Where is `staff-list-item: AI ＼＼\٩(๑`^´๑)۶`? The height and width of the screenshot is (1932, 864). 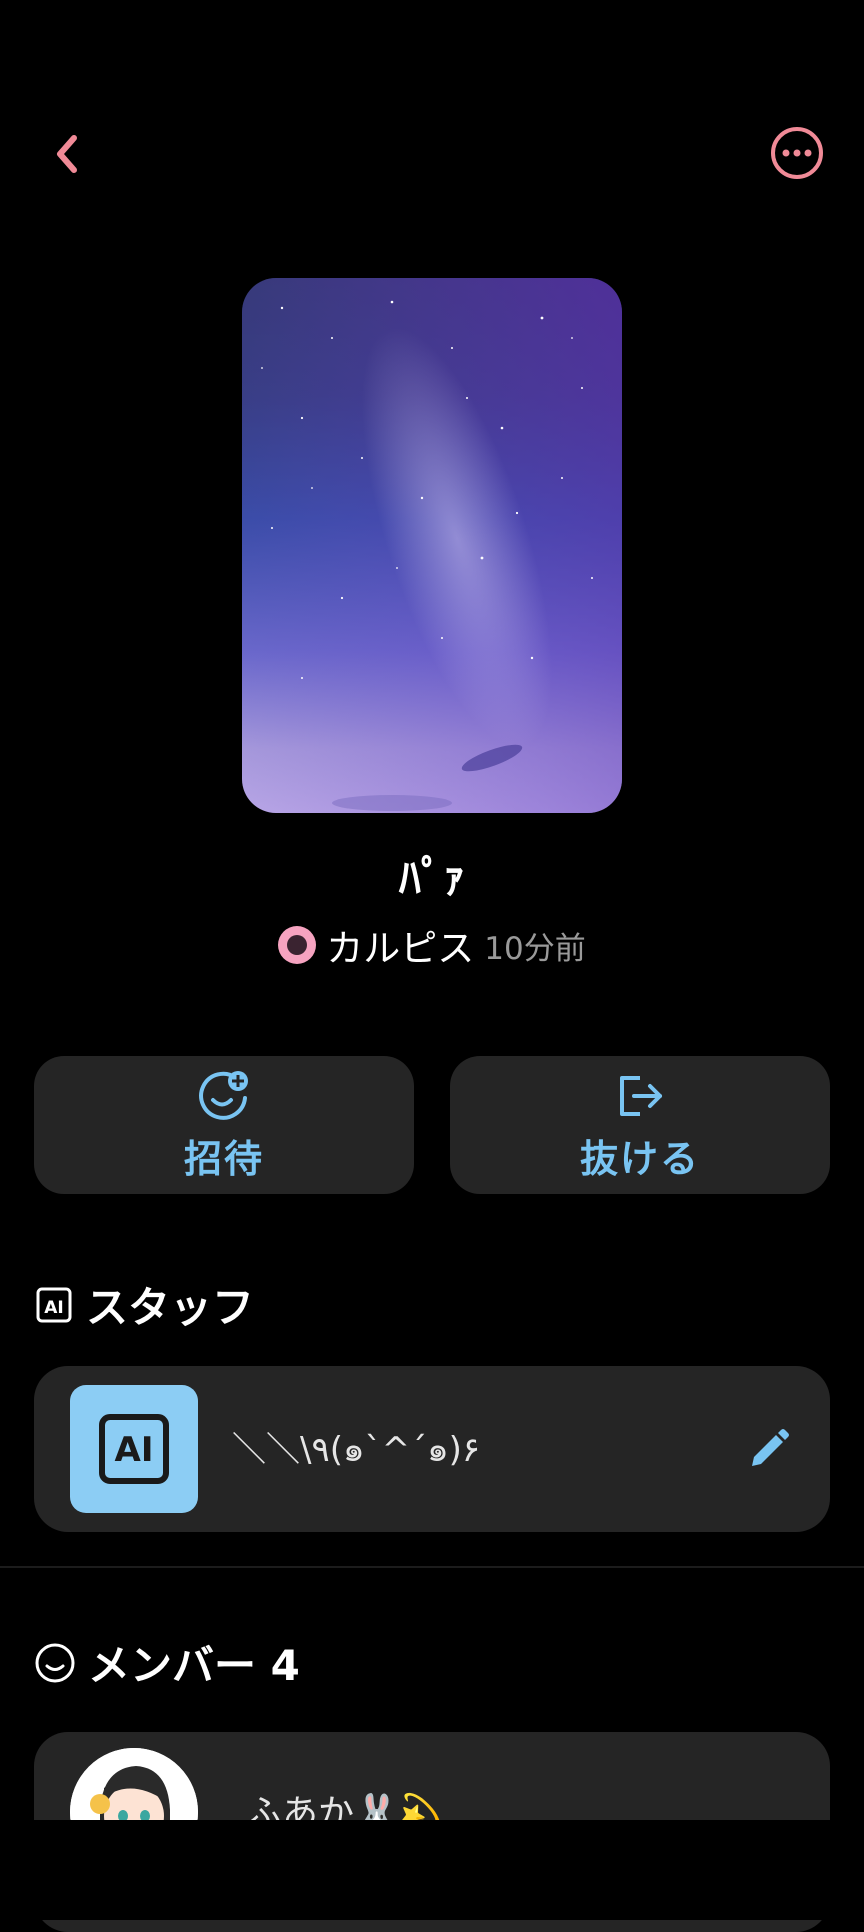
staff-list-item: AI ＼＼\٩(๑`^´๑)۶ is located at coordinates (432, 1449).